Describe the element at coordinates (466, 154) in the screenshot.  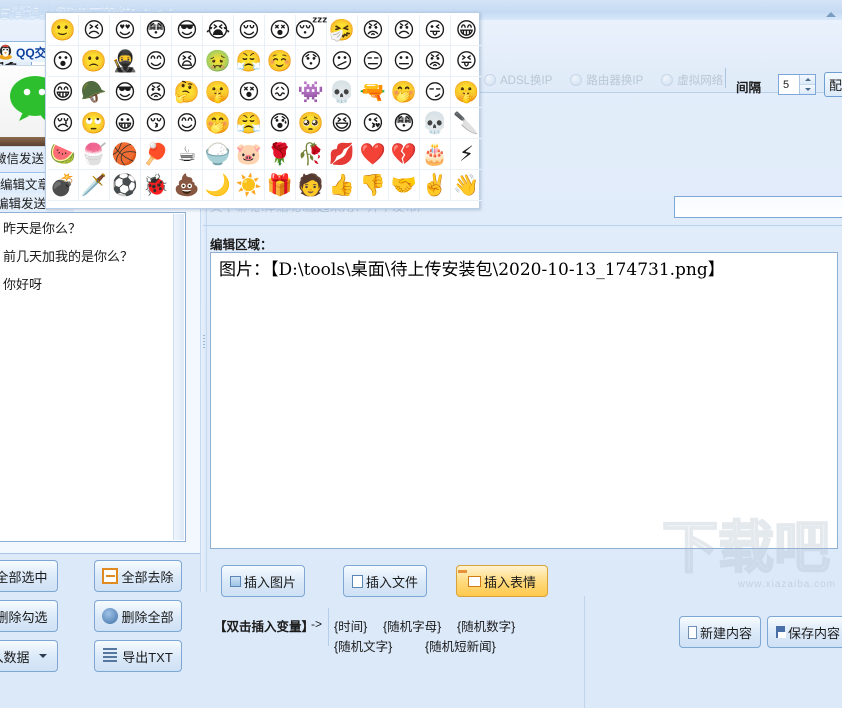
I see `emoji-cell: ⚡` at that location.